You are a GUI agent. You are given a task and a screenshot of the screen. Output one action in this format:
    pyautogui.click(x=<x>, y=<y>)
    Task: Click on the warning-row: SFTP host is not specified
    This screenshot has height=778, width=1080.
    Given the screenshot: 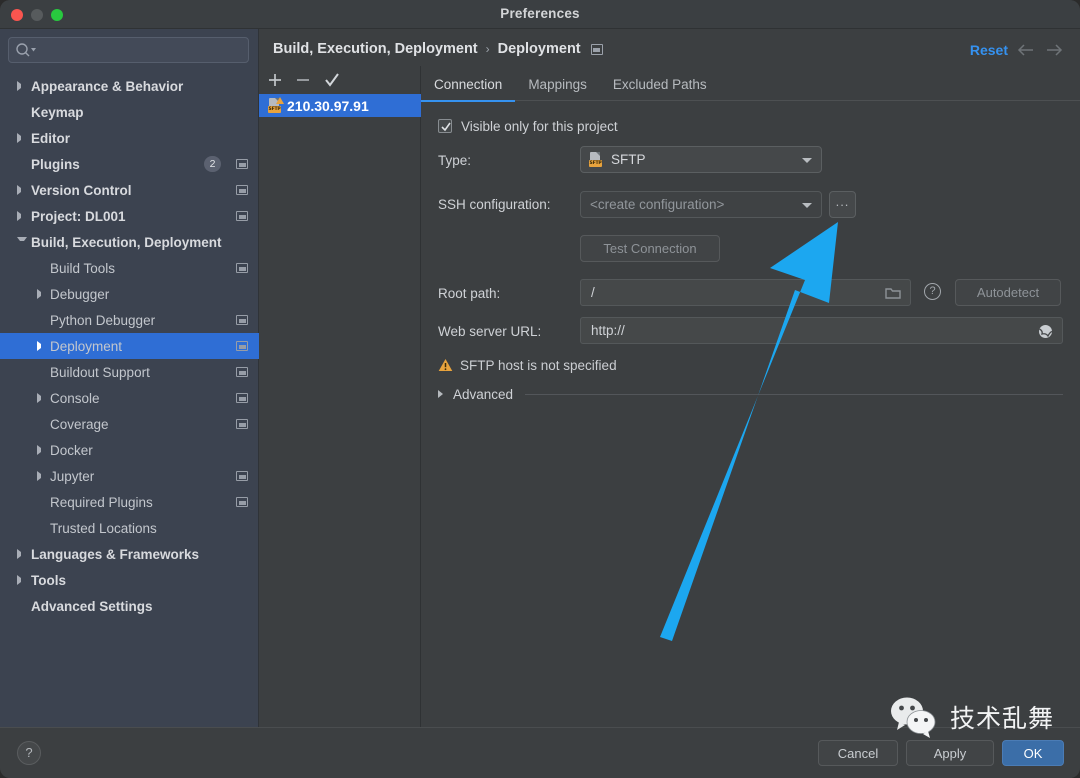 What is the action you would take?
    pyautogui.click(x=527, y=365)
    